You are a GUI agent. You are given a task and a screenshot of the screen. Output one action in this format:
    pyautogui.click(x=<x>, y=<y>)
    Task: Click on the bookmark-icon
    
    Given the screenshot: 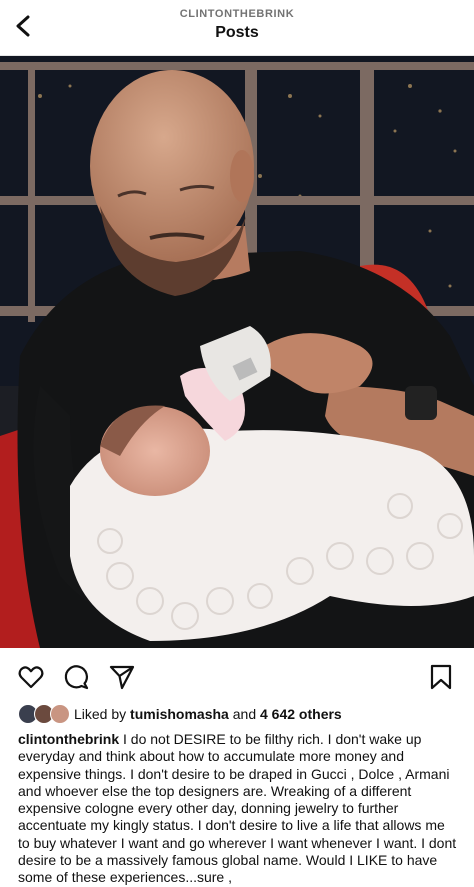 What is the action you would take?
    pyautogui.click(x=441, y=677)
    